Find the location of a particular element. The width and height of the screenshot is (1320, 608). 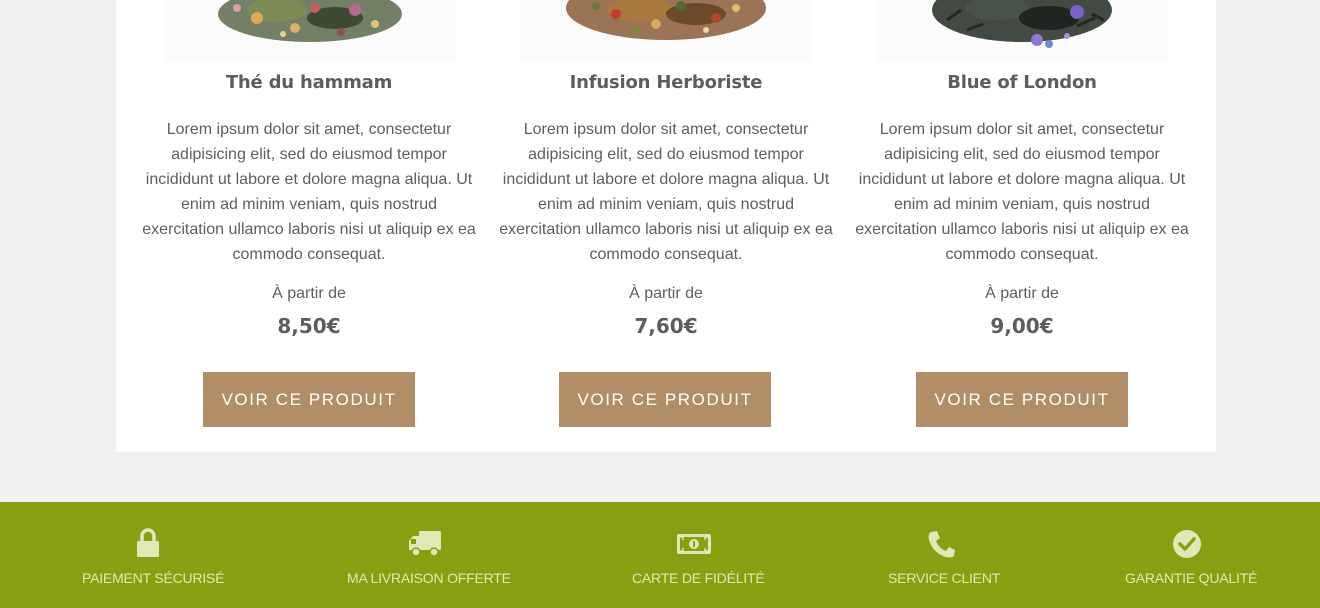

feature-label: SERVICE CLIENT is located at coordinates (944, 578).